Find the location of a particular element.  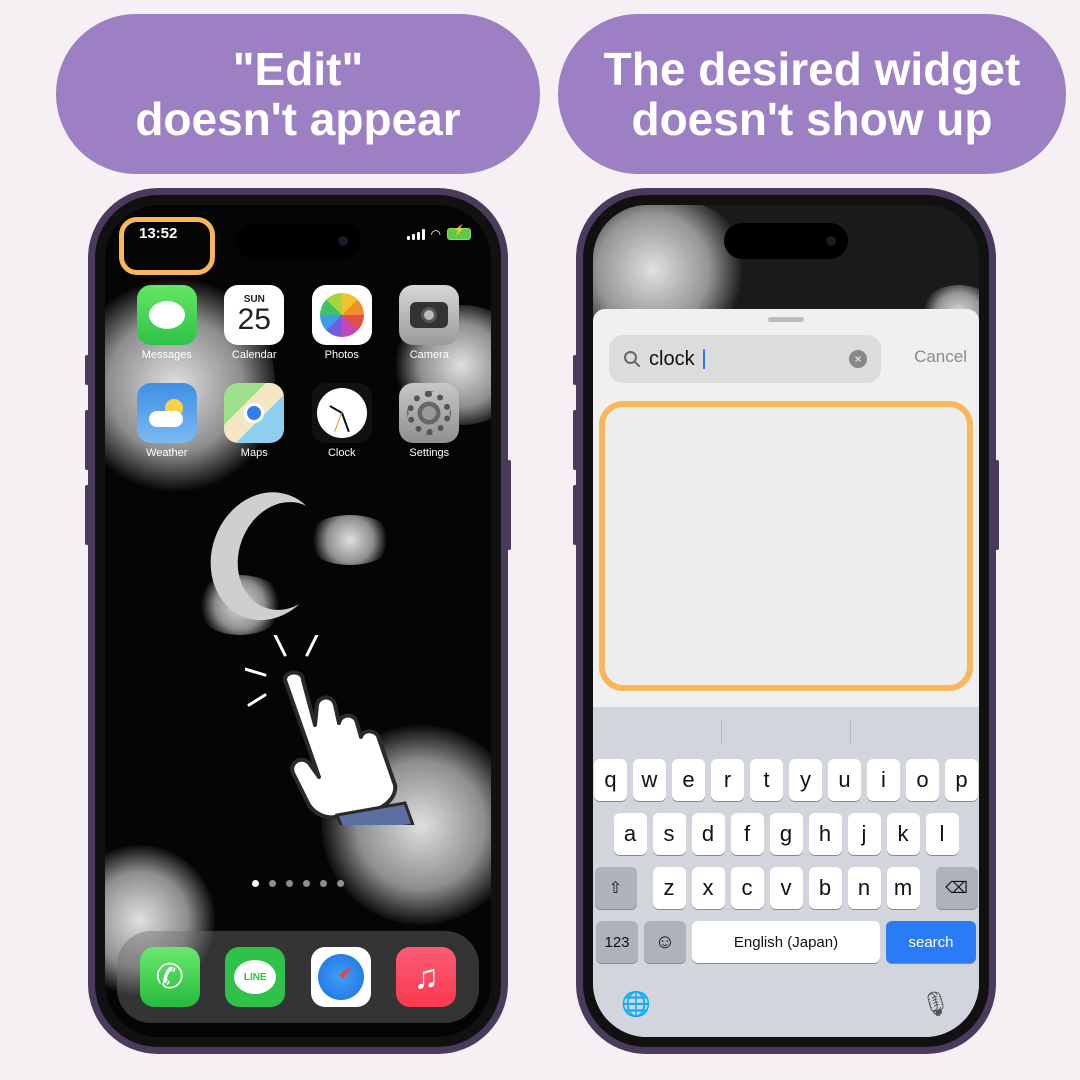

key-g: g is located at coordinates (786, 834).